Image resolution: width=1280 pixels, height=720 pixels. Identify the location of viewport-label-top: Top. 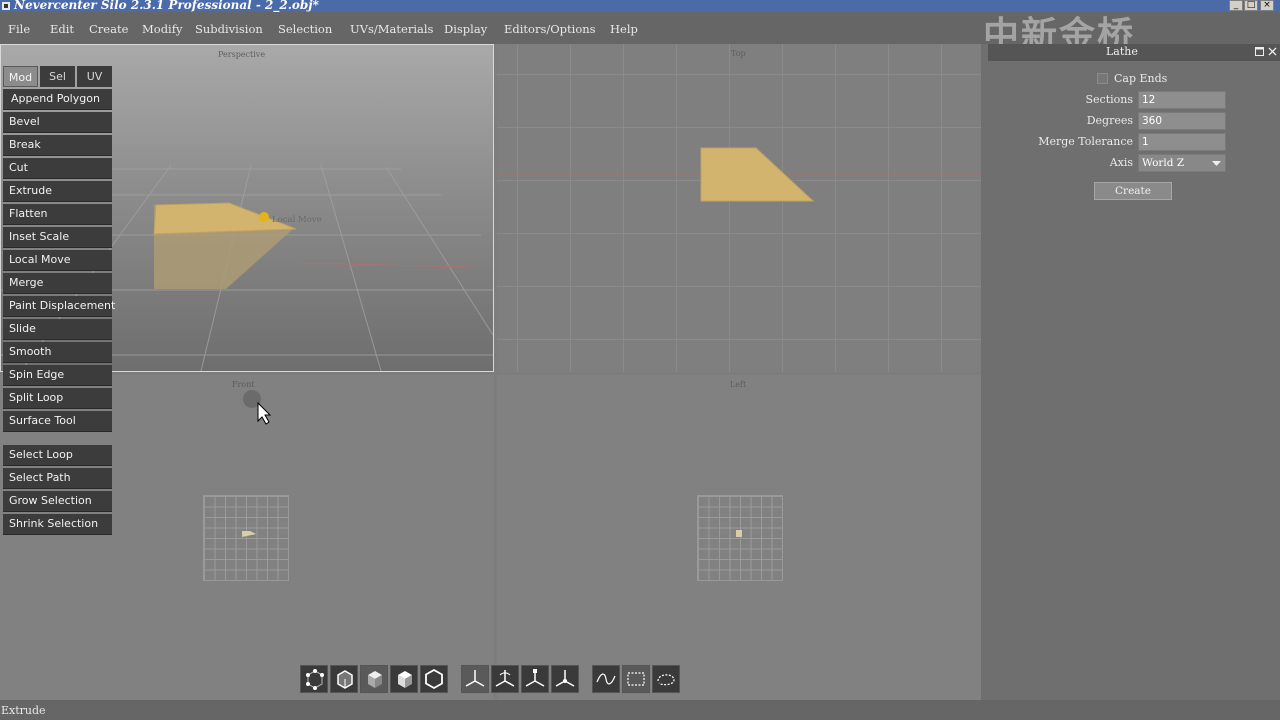
(738, 53).